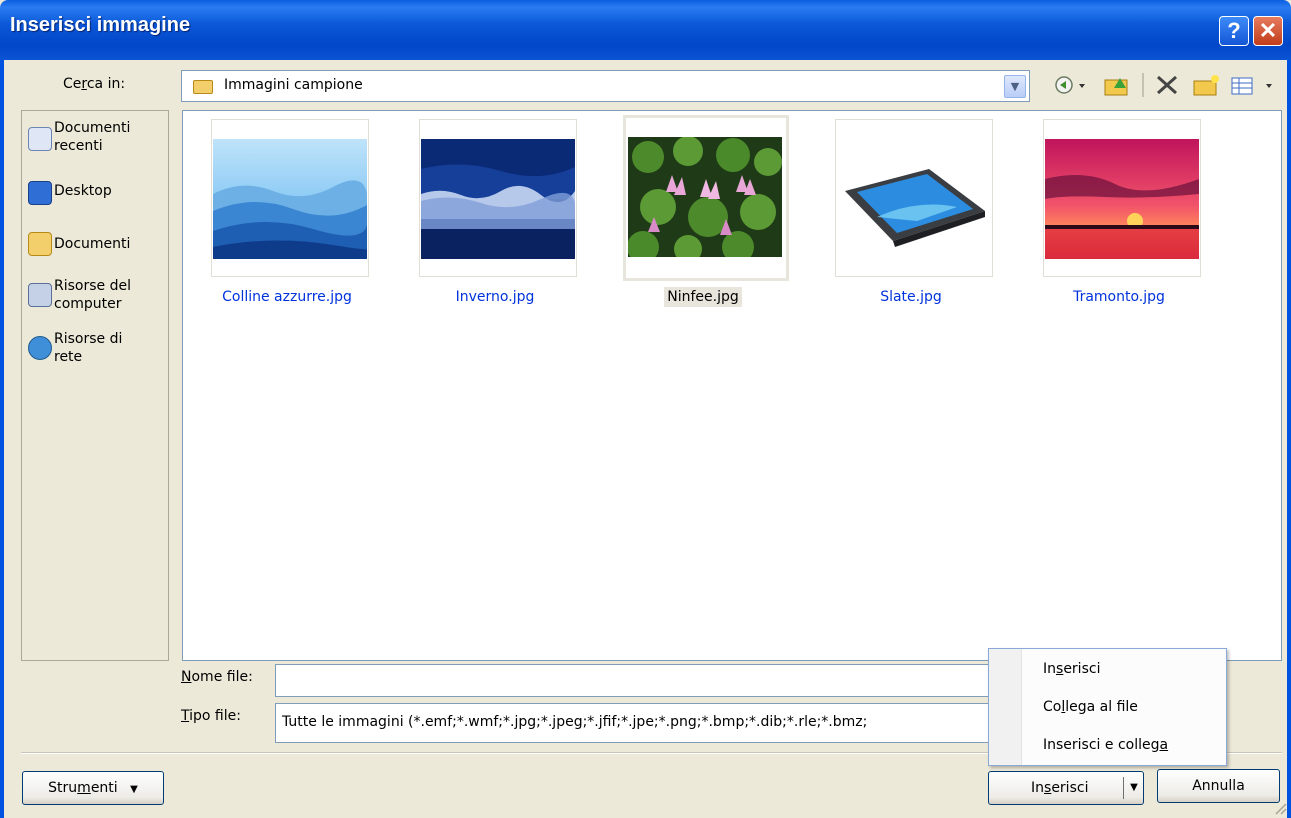 The image size is (1291, 818). I want to click on help-button: ?, so click(1234, 31).